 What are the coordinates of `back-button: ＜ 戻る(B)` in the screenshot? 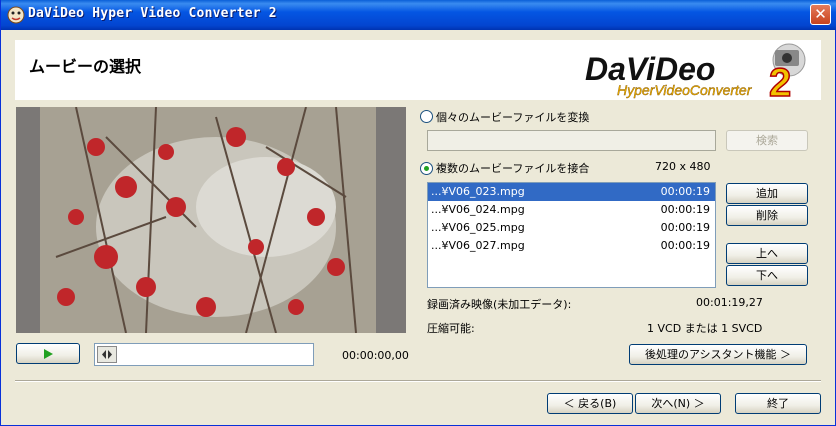 It's located at (590, 403).